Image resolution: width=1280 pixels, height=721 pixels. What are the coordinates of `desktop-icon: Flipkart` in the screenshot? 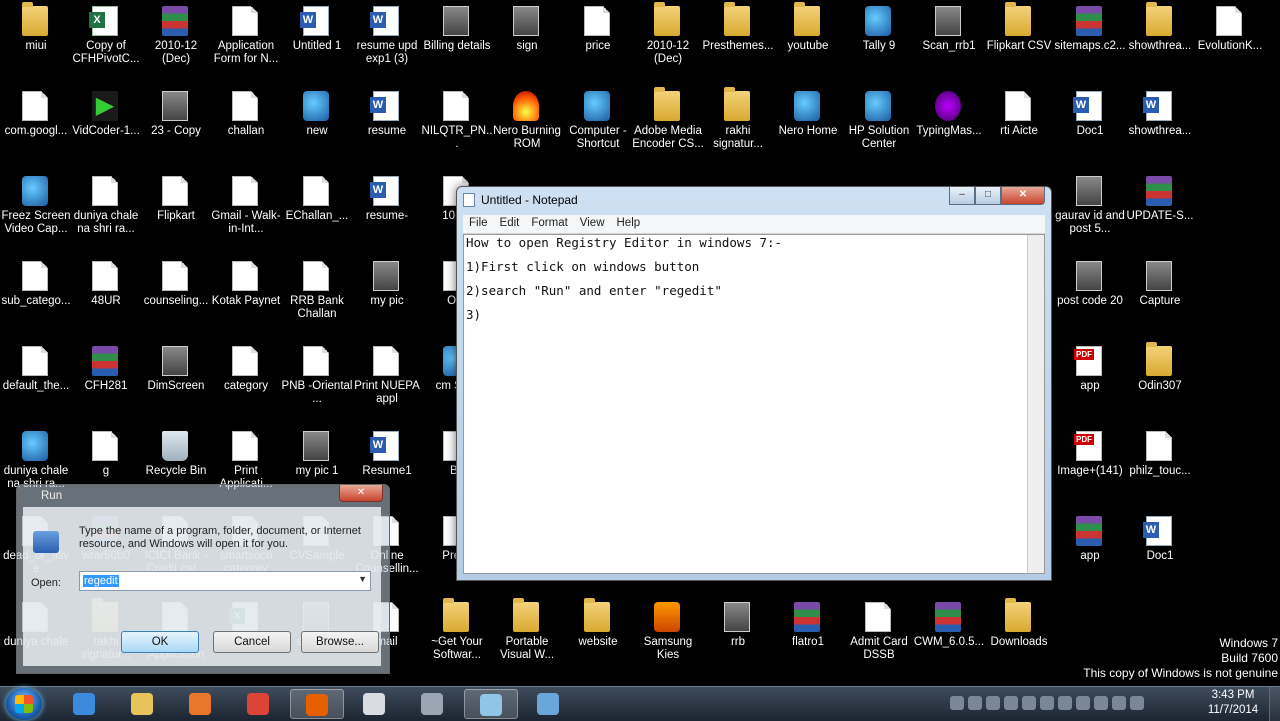 It's located at (176, 212).